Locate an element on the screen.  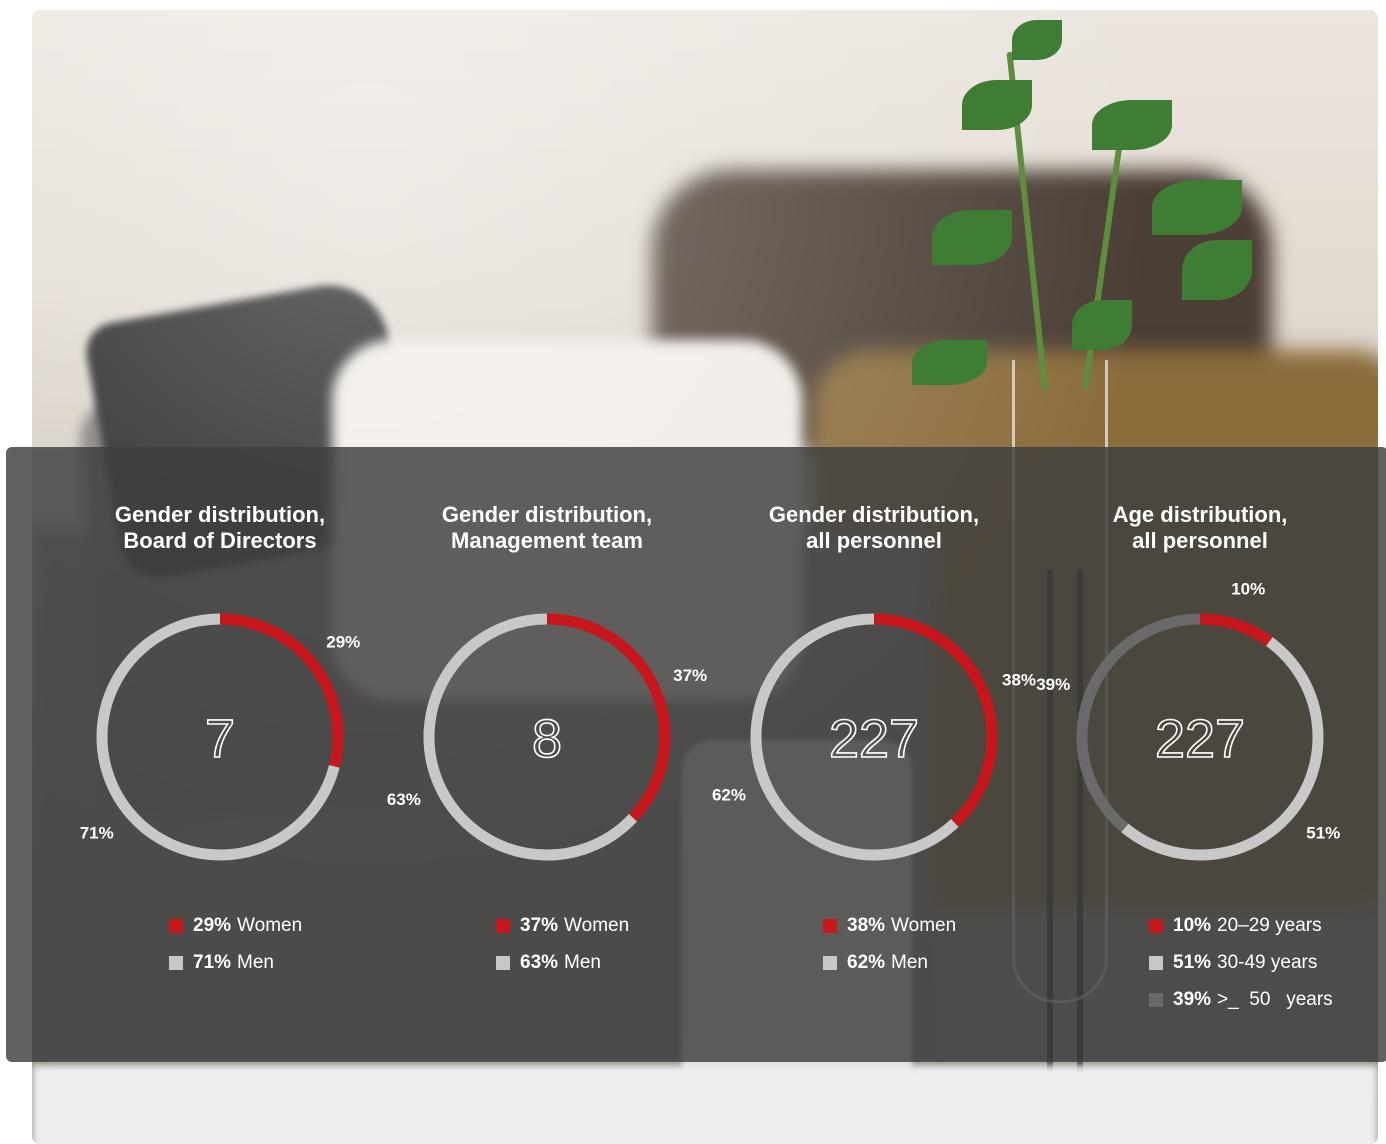
donut-chart: 38% 62% 227 is located at coordinates (874, 737).